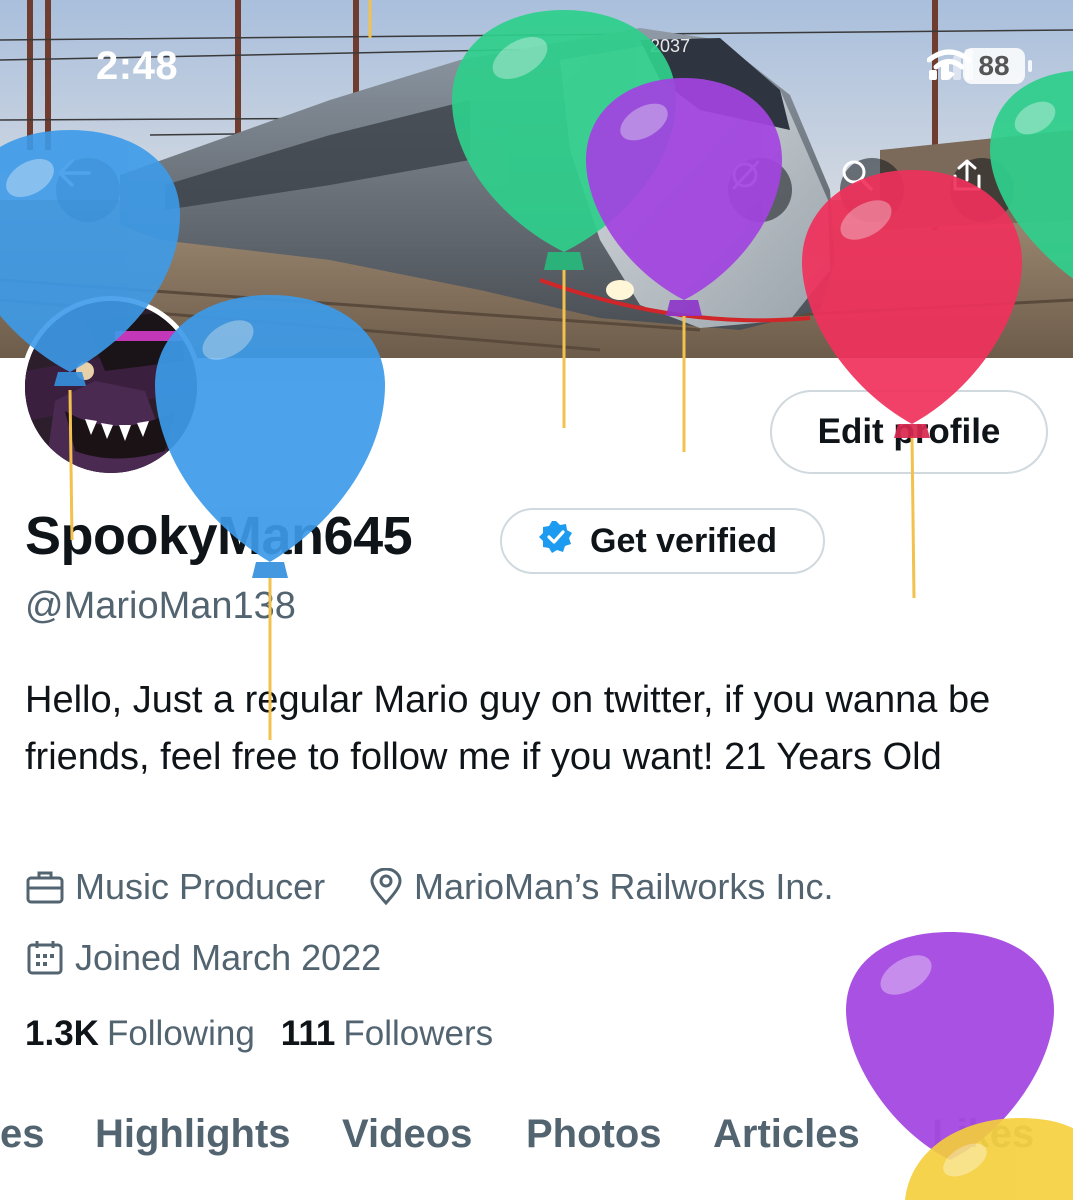  What do you see at coordinates (22, 1134) in the screenshot?
I see `tab-replies: es` at bounding box center [22, 1134].